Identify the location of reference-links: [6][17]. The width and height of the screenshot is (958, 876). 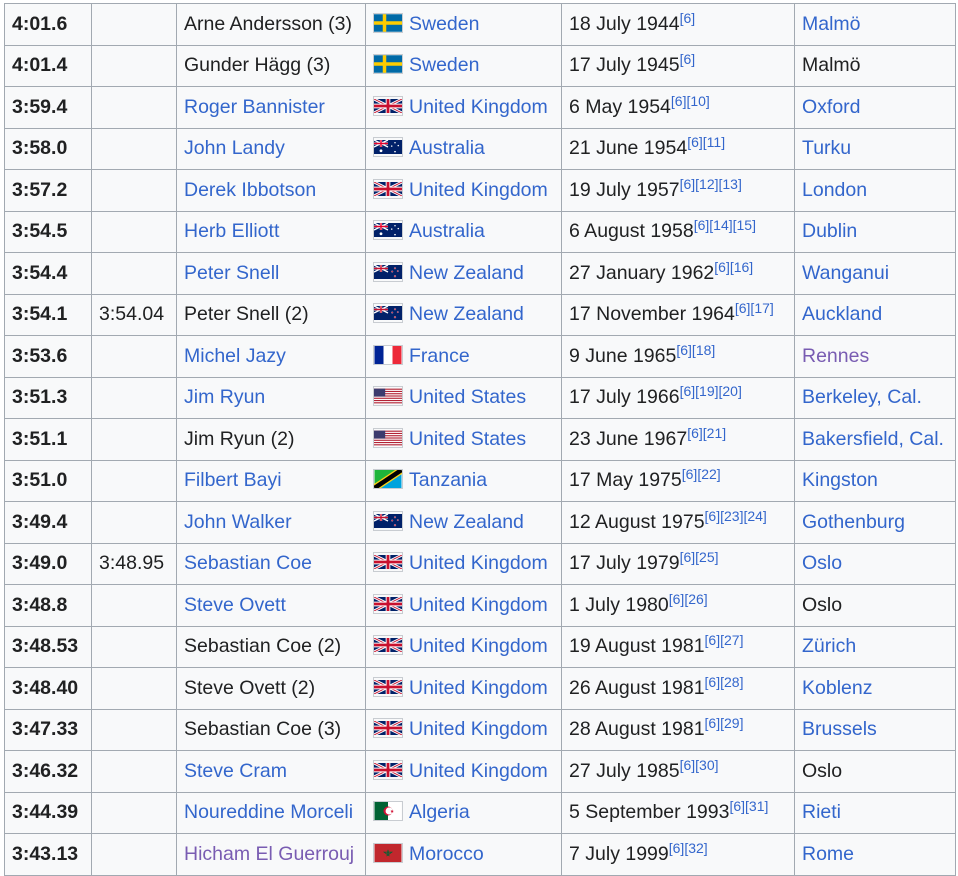
(754, 308).